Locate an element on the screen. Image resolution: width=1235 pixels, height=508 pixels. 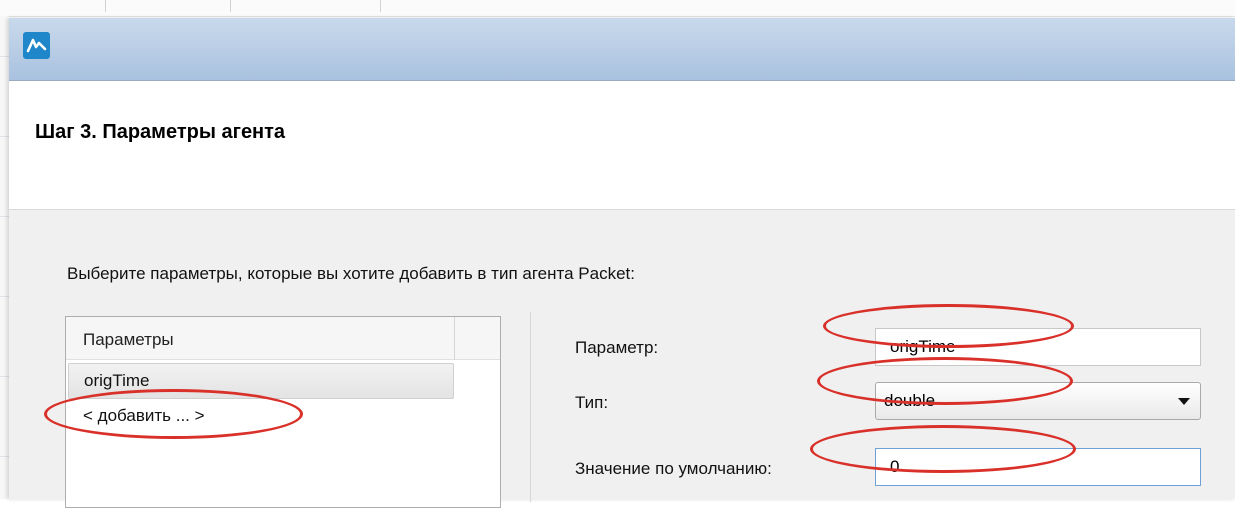
panel-divider is located at coordinates (530, 407).